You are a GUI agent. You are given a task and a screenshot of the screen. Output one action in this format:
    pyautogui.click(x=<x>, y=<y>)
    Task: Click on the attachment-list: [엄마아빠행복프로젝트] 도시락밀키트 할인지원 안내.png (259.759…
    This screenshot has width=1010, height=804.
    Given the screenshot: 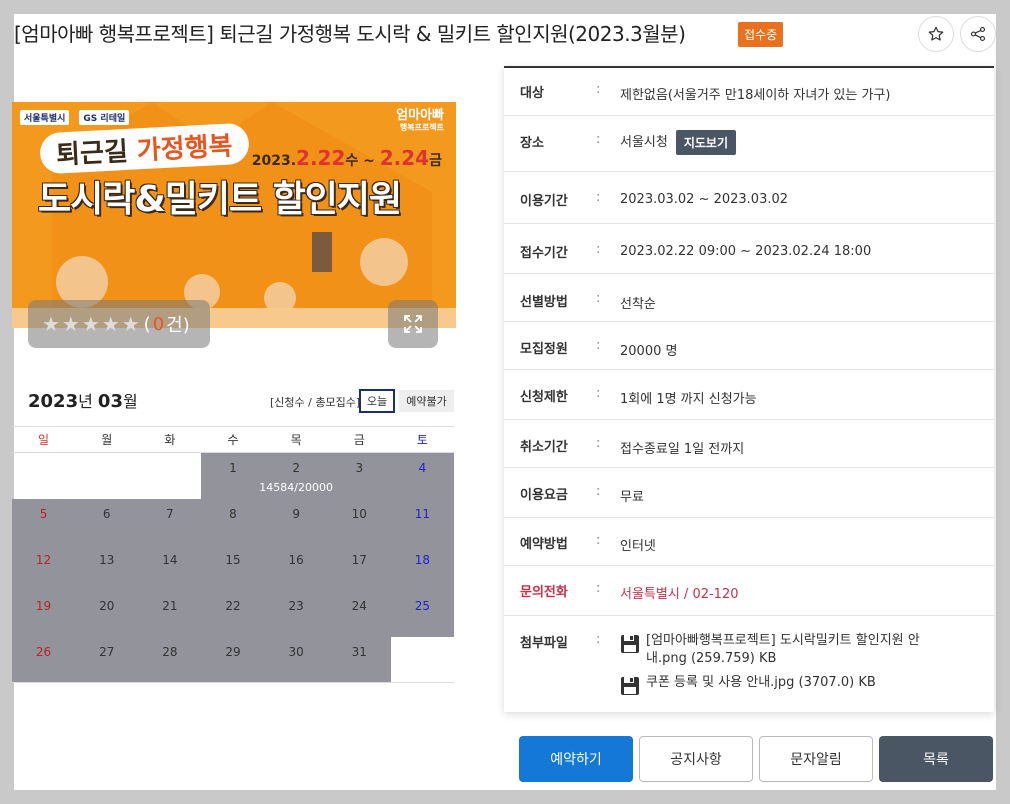 What is the action you would take?
    pyautogui.click(x=790, y=667)
    